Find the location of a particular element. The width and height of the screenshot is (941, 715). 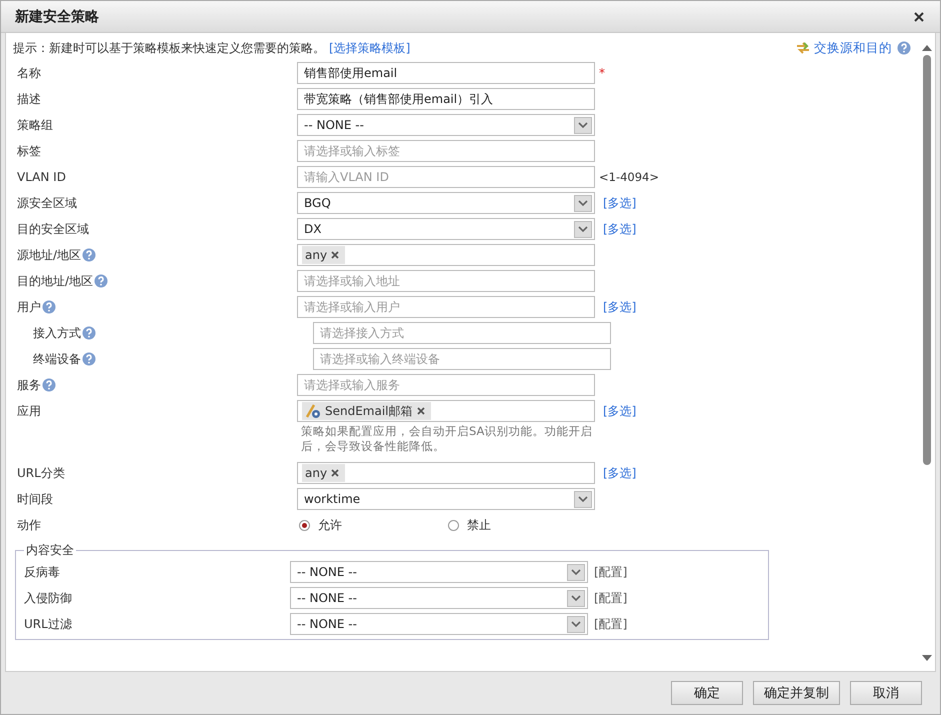

field-label: 入侵防御 is located at coordinates (48, 597).